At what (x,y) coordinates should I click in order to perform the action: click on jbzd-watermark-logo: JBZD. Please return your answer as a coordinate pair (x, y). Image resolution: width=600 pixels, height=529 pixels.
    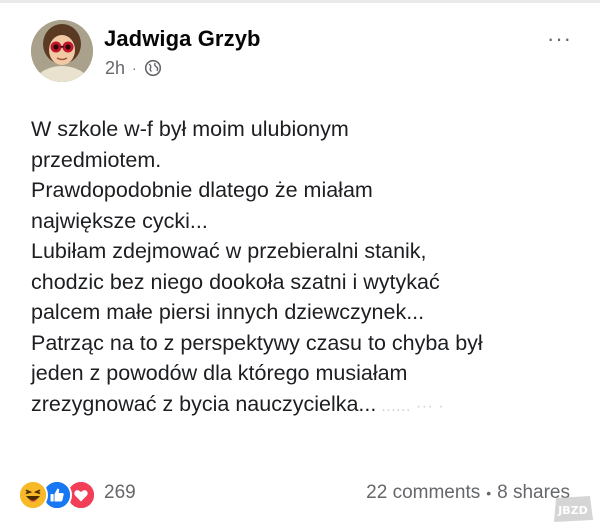
    Looking at the image, I should click on (573, 509).